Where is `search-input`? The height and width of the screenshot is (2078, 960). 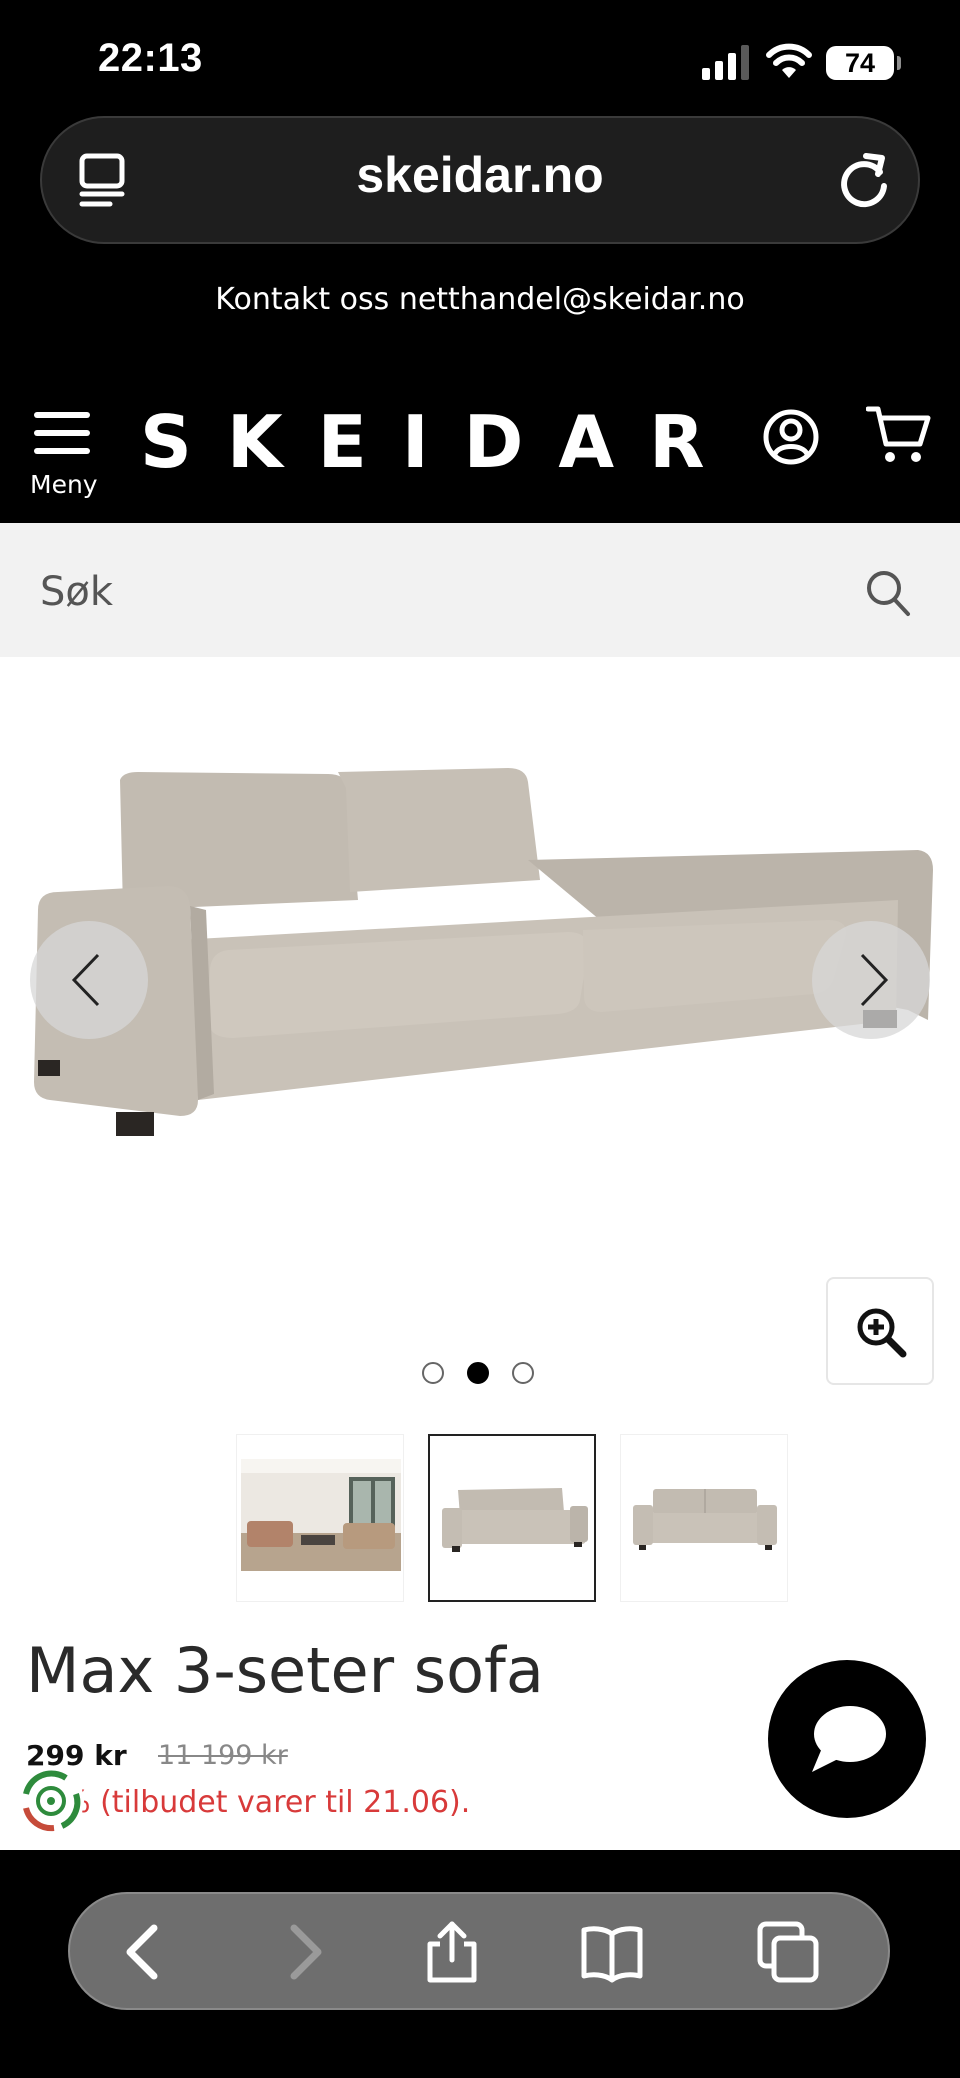
search-input is located at coordinates (420, 592).